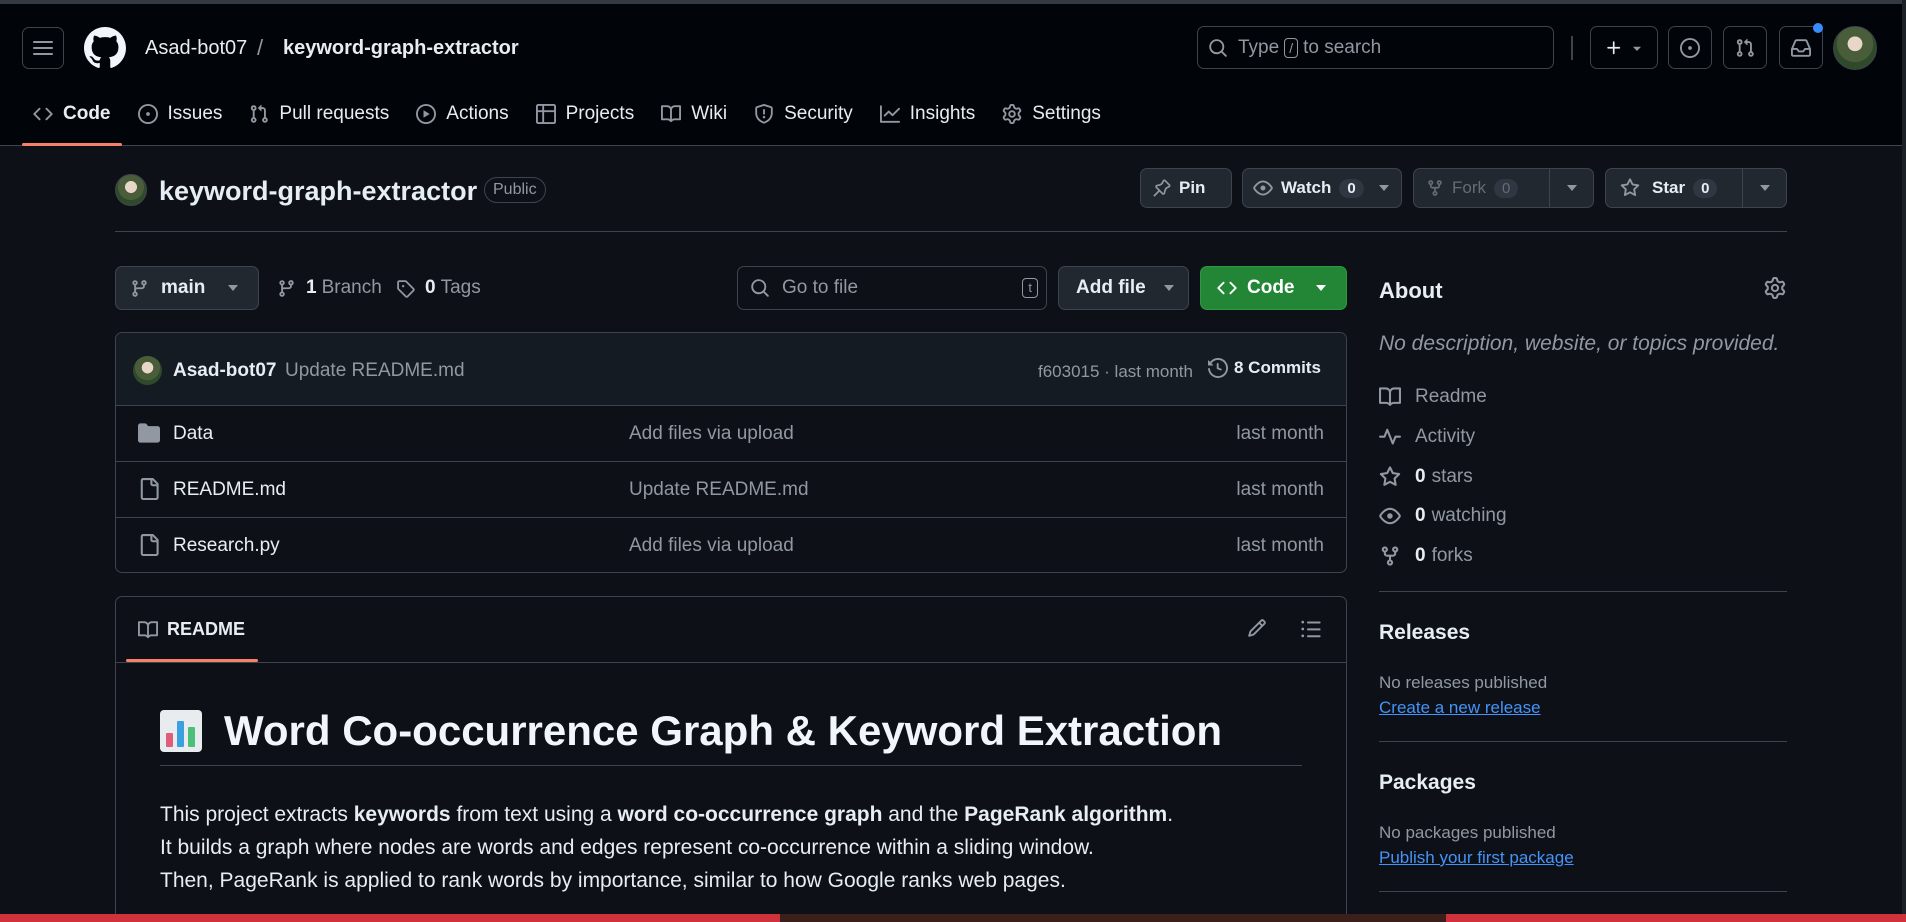 The width and height of the screenshot is (1906, 922). What do you see at coordinates (1624, 47) in the screenshot?
I see `create-new-button` at bounding box center [1624, 47].